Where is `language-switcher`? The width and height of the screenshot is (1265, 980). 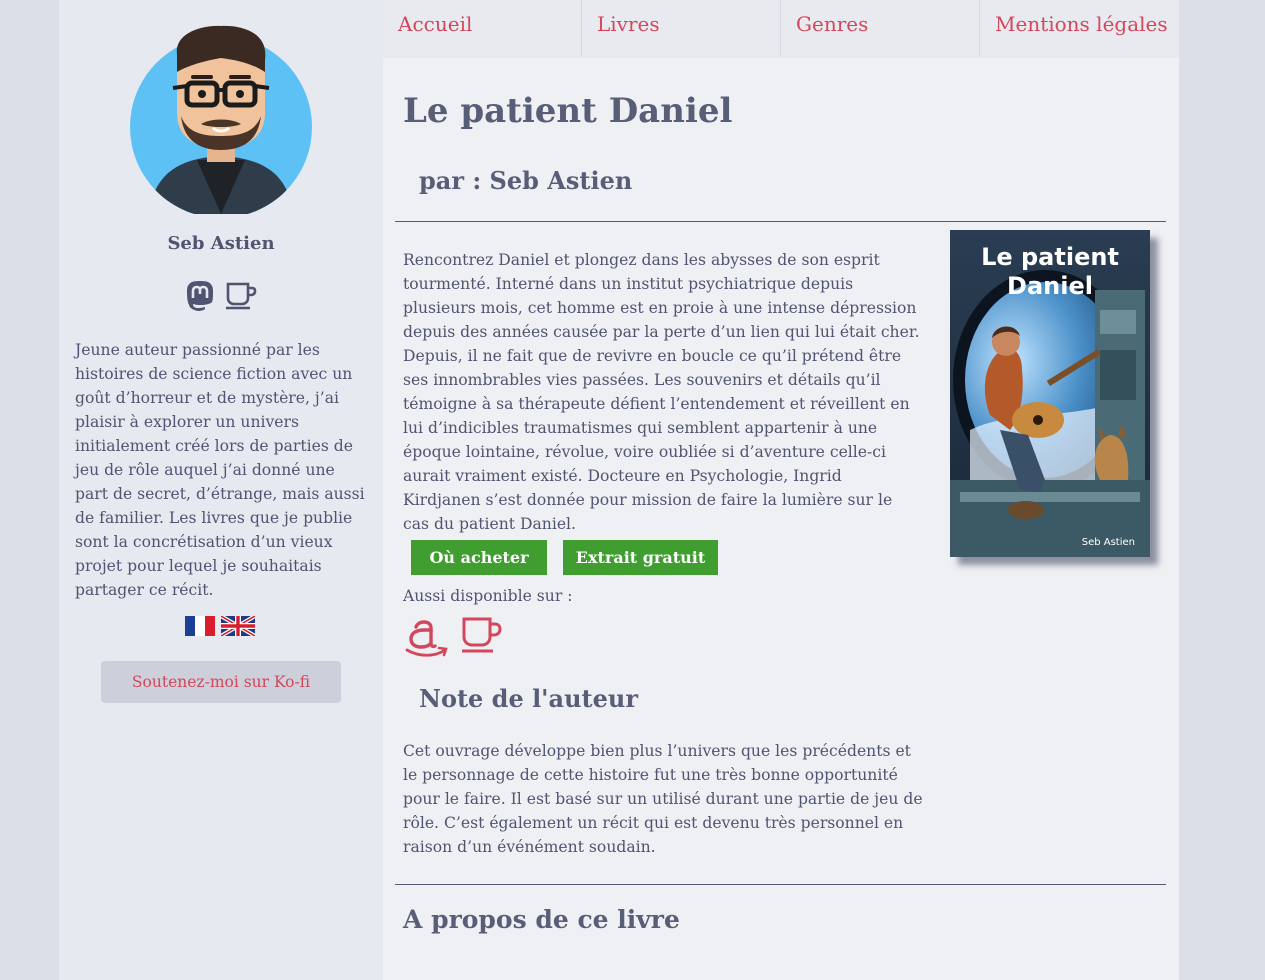 language-switcher is located at coordinates (221, 627).